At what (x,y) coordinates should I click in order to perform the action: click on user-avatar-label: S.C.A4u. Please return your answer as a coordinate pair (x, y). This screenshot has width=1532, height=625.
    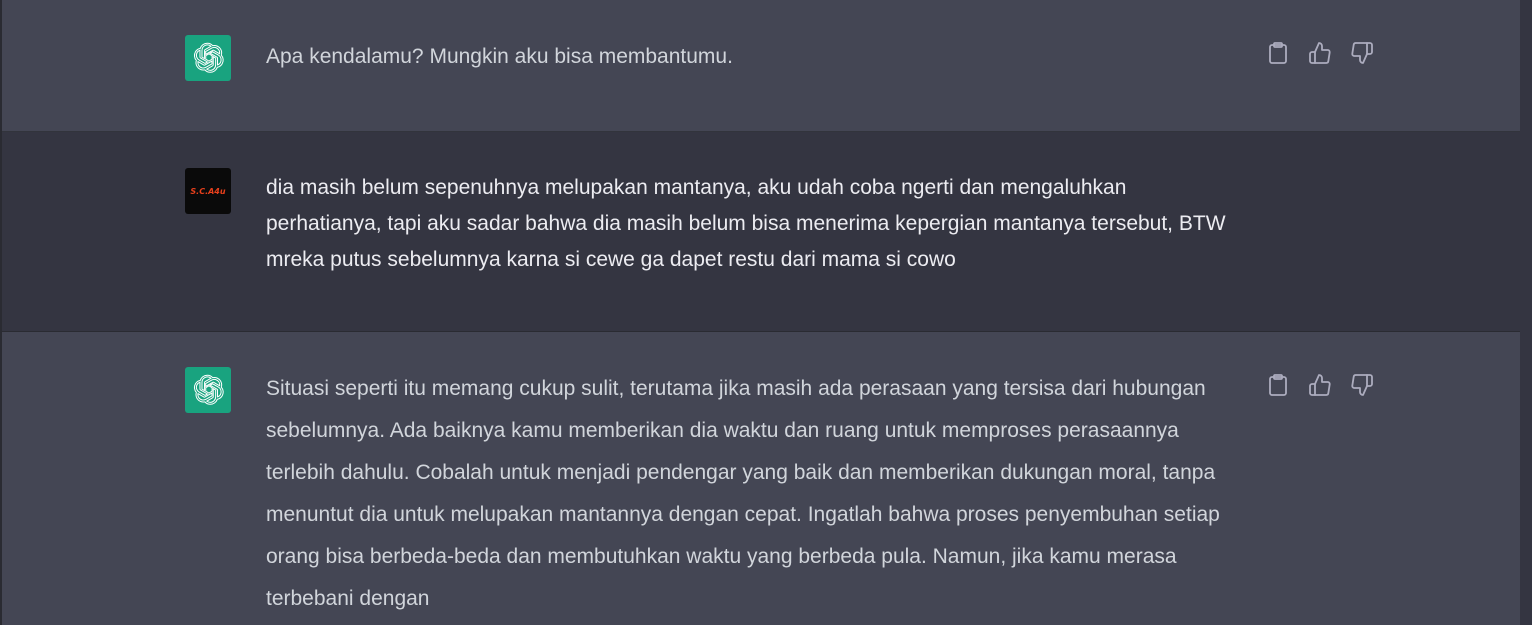
    Looking at the image, I should click on (208, 191).